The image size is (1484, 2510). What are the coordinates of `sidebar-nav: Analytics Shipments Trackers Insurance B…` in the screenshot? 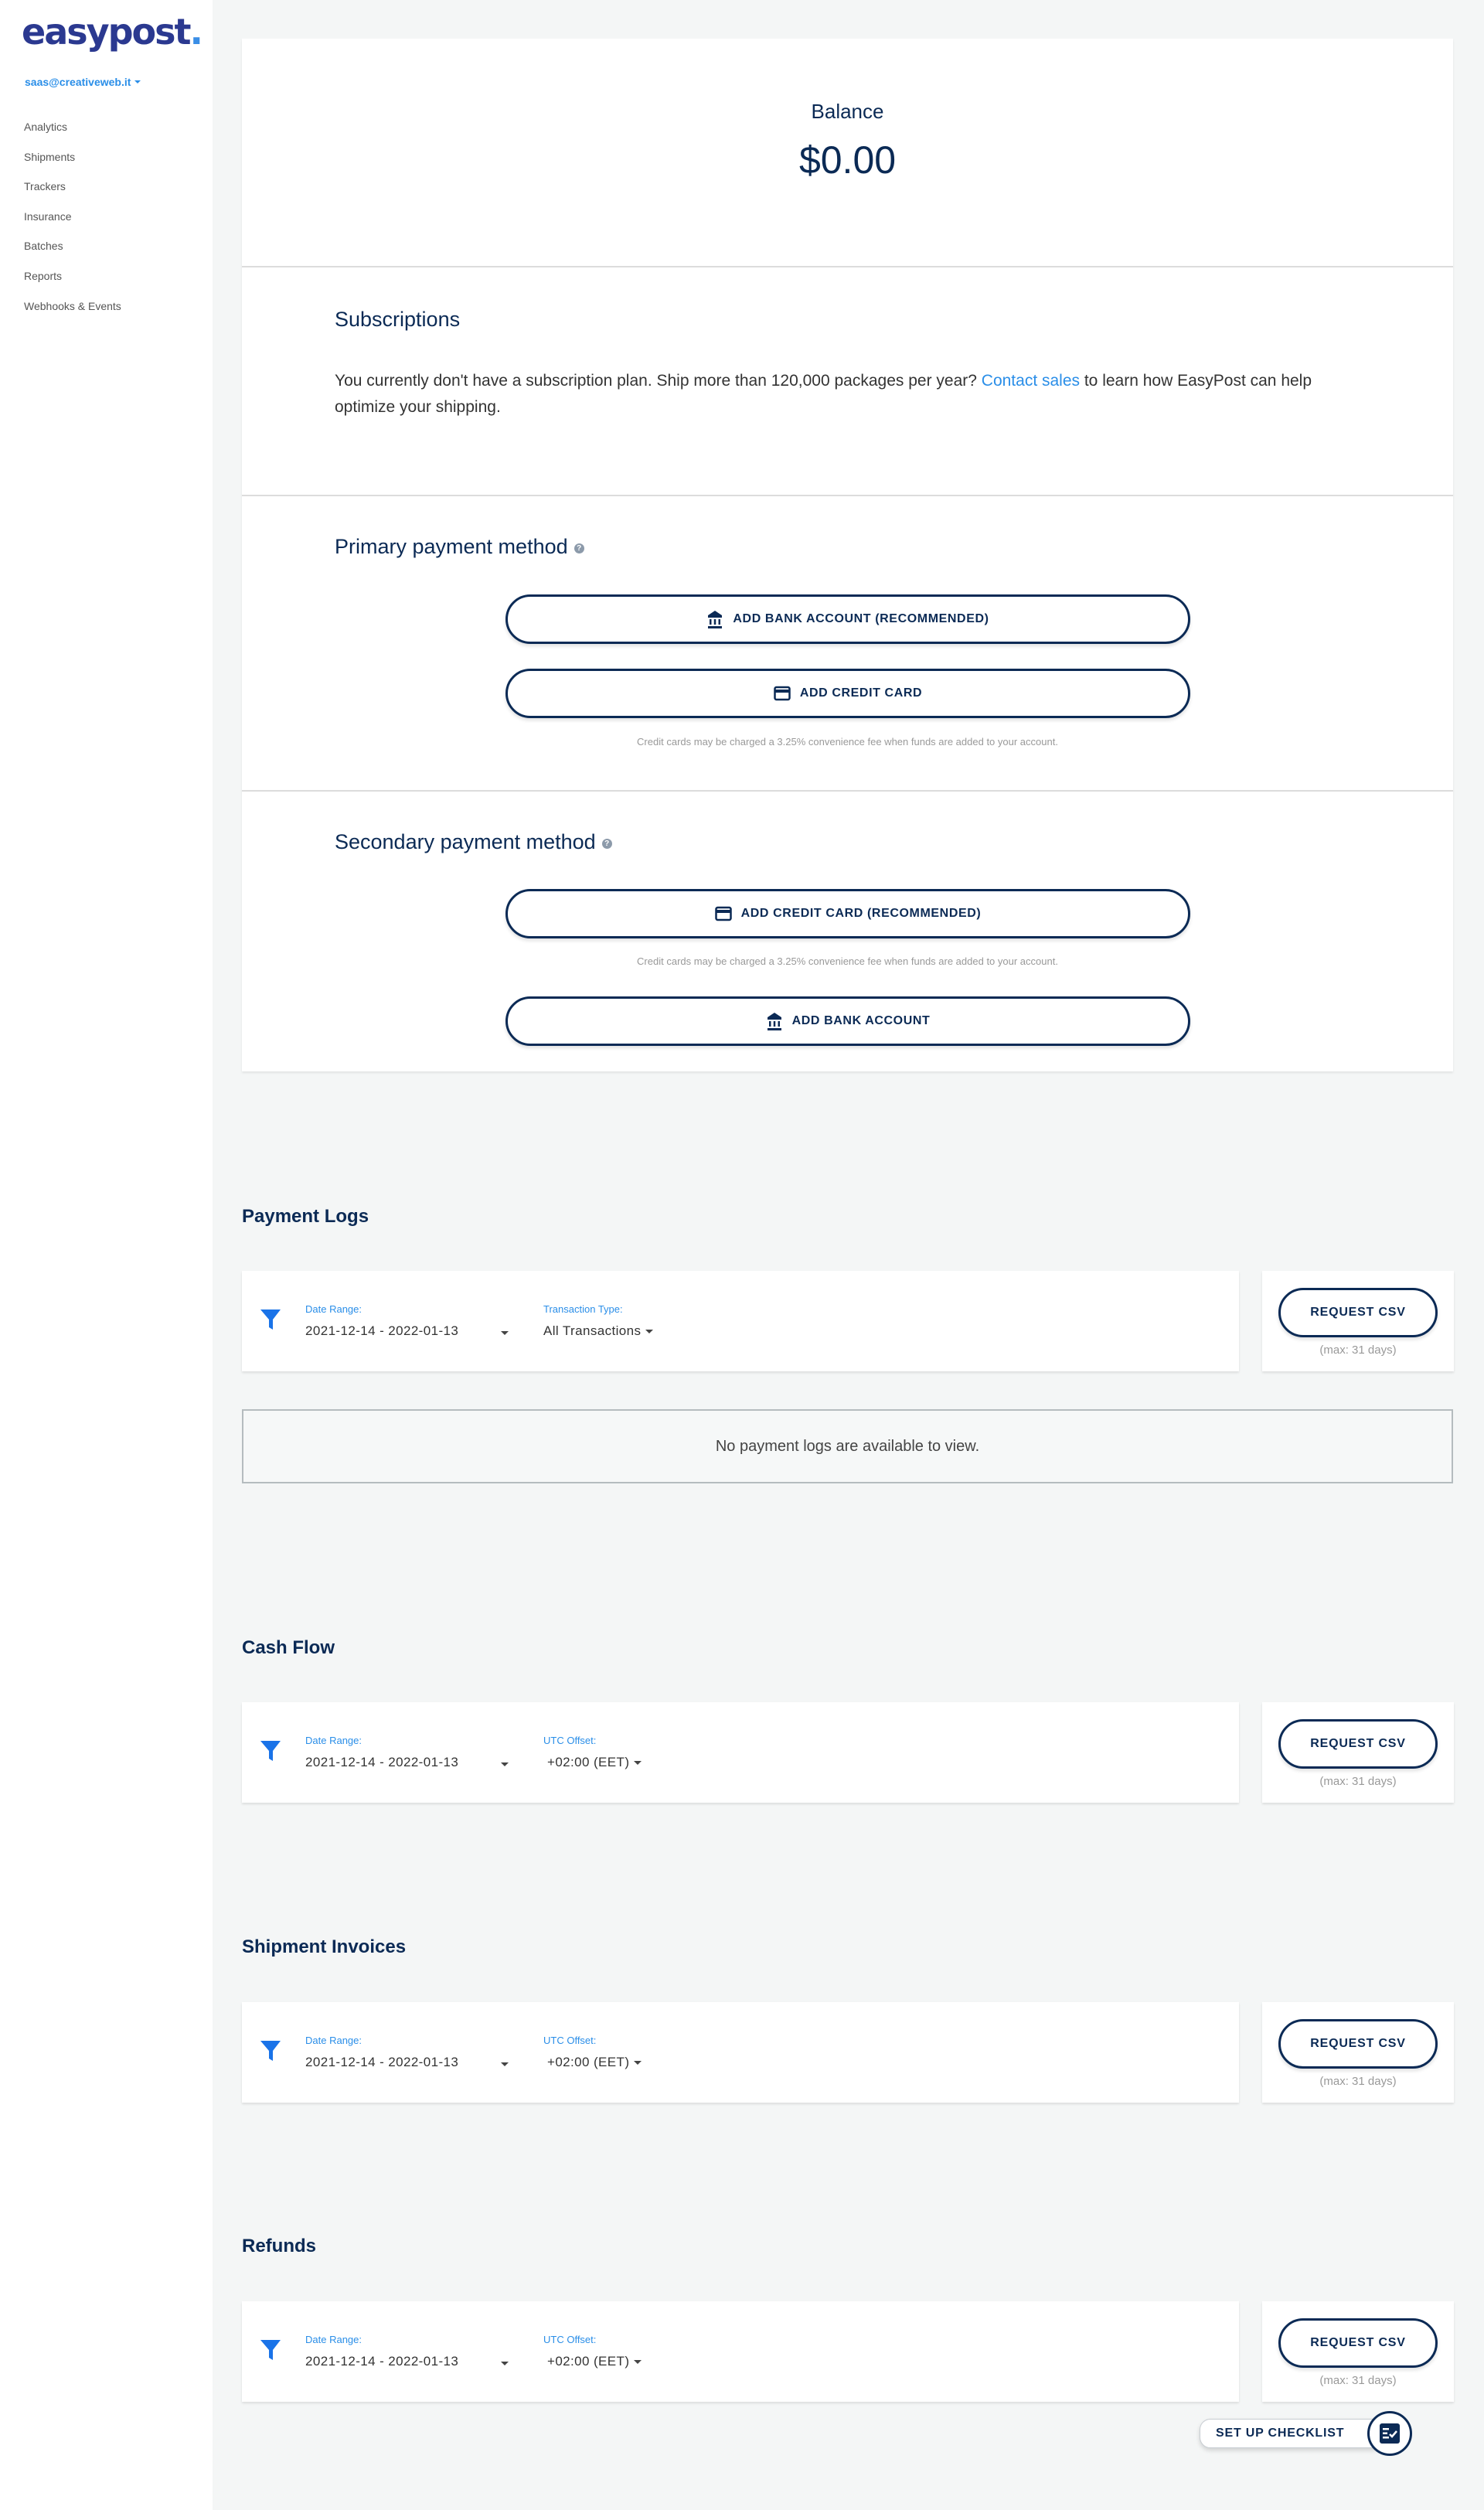 It's located at (72, 224).